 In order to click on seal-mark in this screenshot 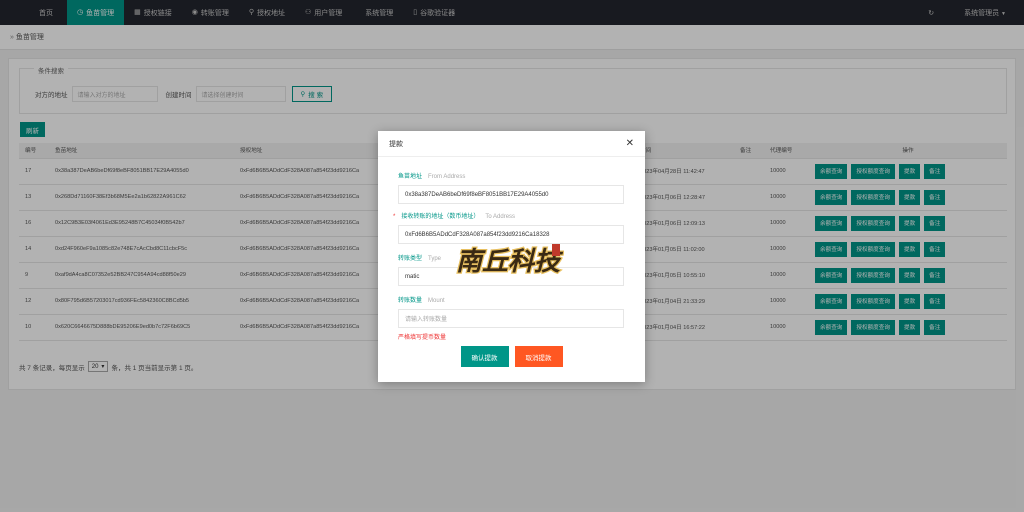, I will do `click(556, 250)`.